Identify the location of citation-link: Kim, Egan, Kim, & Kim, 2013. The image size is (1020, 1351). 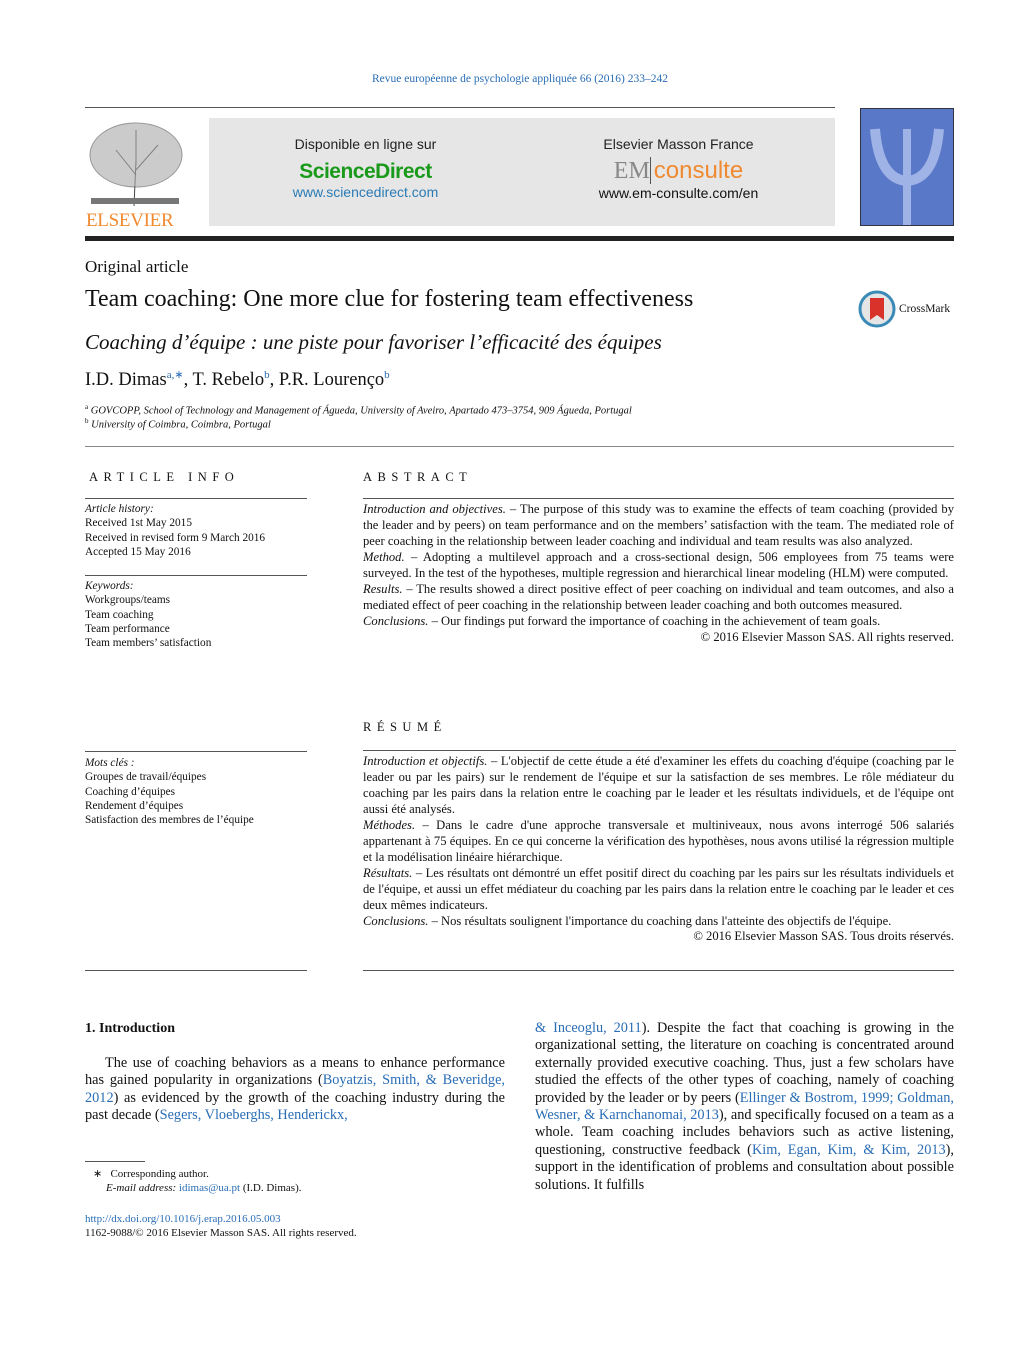
(849, 1150).